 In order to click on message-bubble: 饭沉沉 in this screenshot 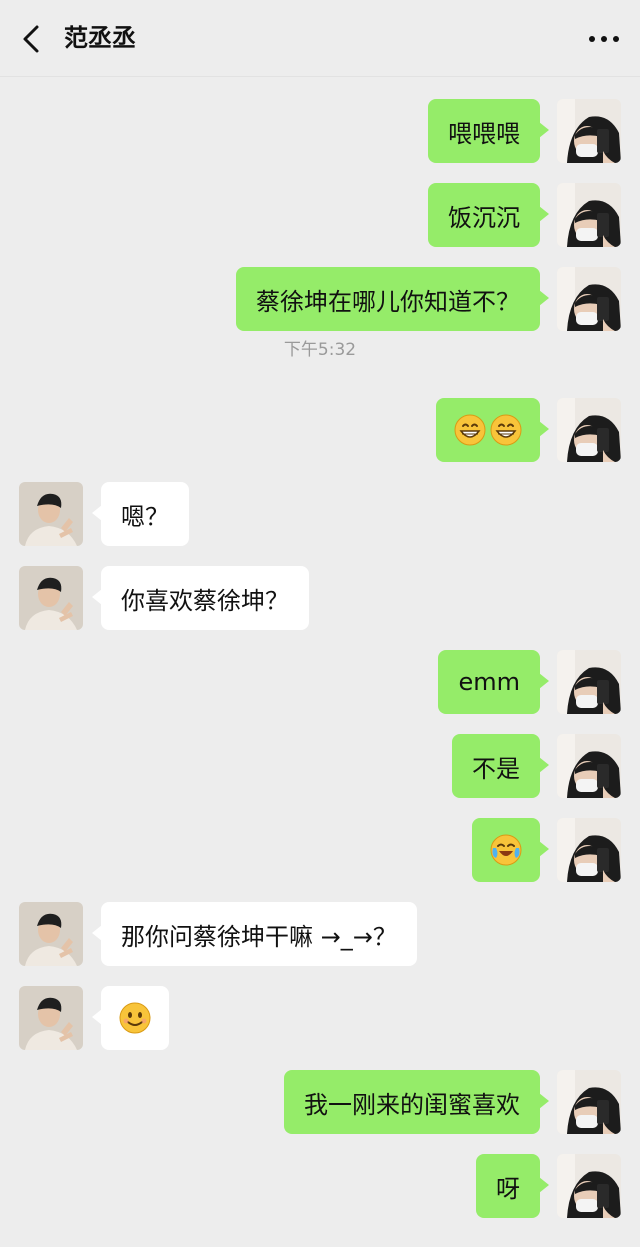, I will do `click(488, 215)`.